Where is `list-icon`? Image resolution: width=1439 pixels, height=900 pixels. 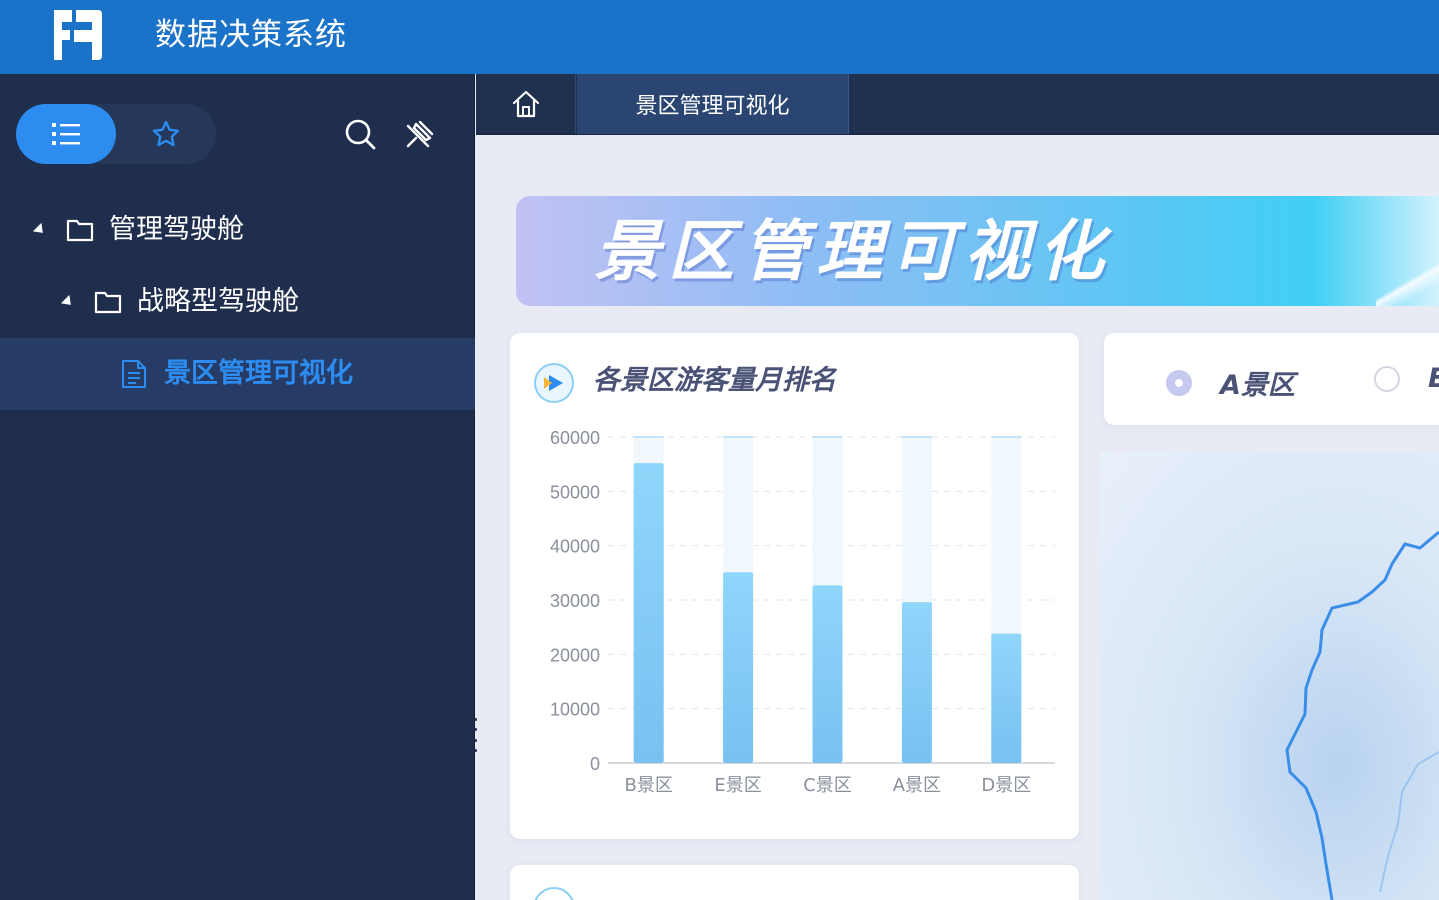 list-icon is located at coordinates (66, 134).